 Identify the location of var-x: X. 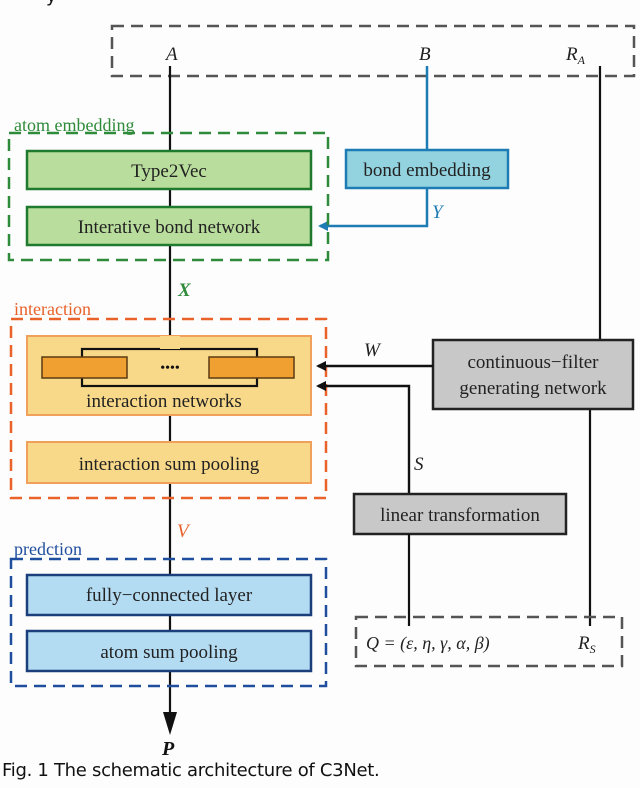
(184, 290).